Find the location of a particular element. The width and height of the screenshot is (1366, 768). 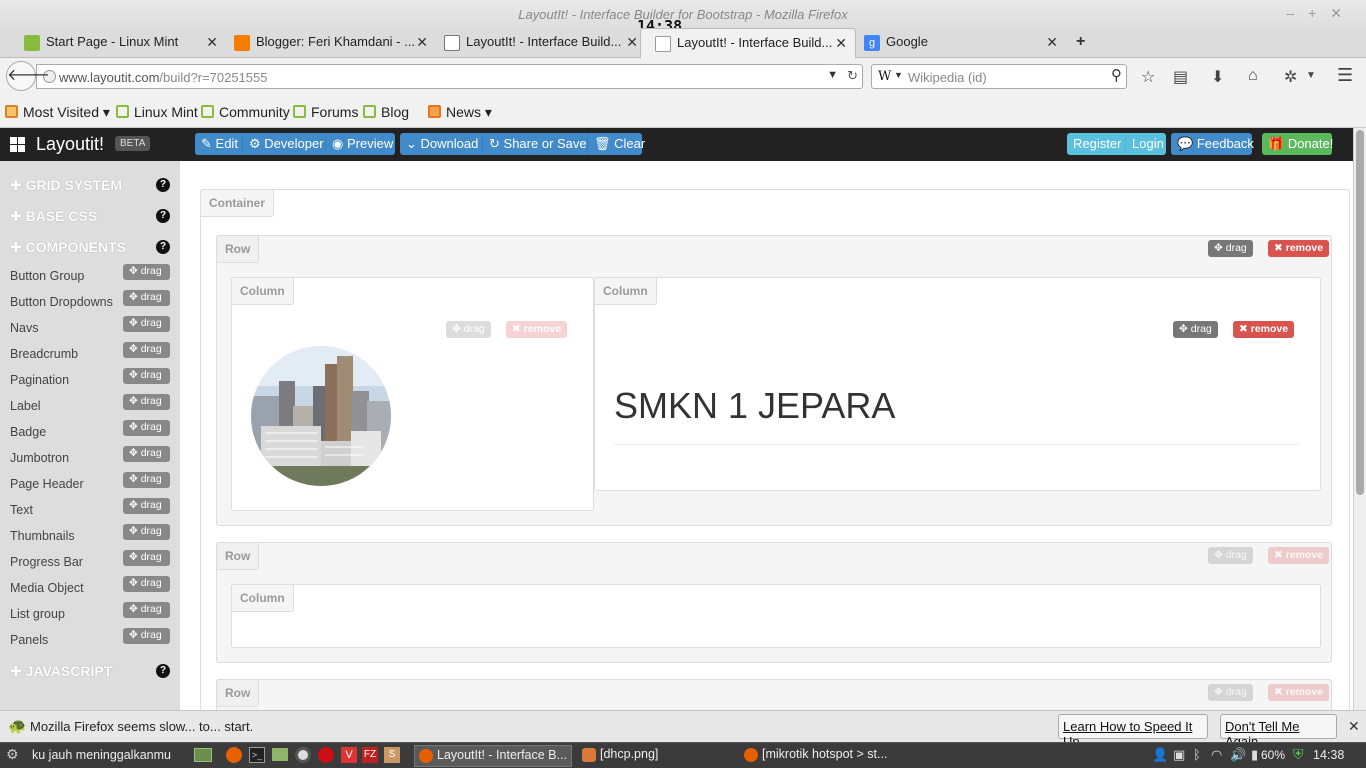

new-tab-button: + is located at coordinates (1080, 42).